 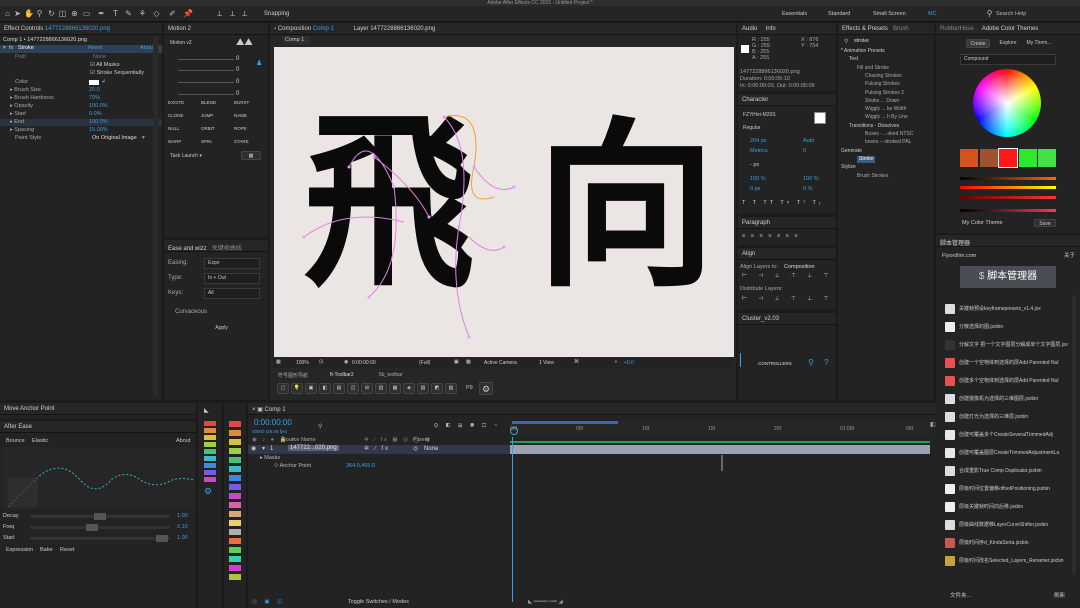 What do you see at coordinates (11, 48) in the screenshot?
I see `fx-icon: fx` at bounding box center [11, 48].